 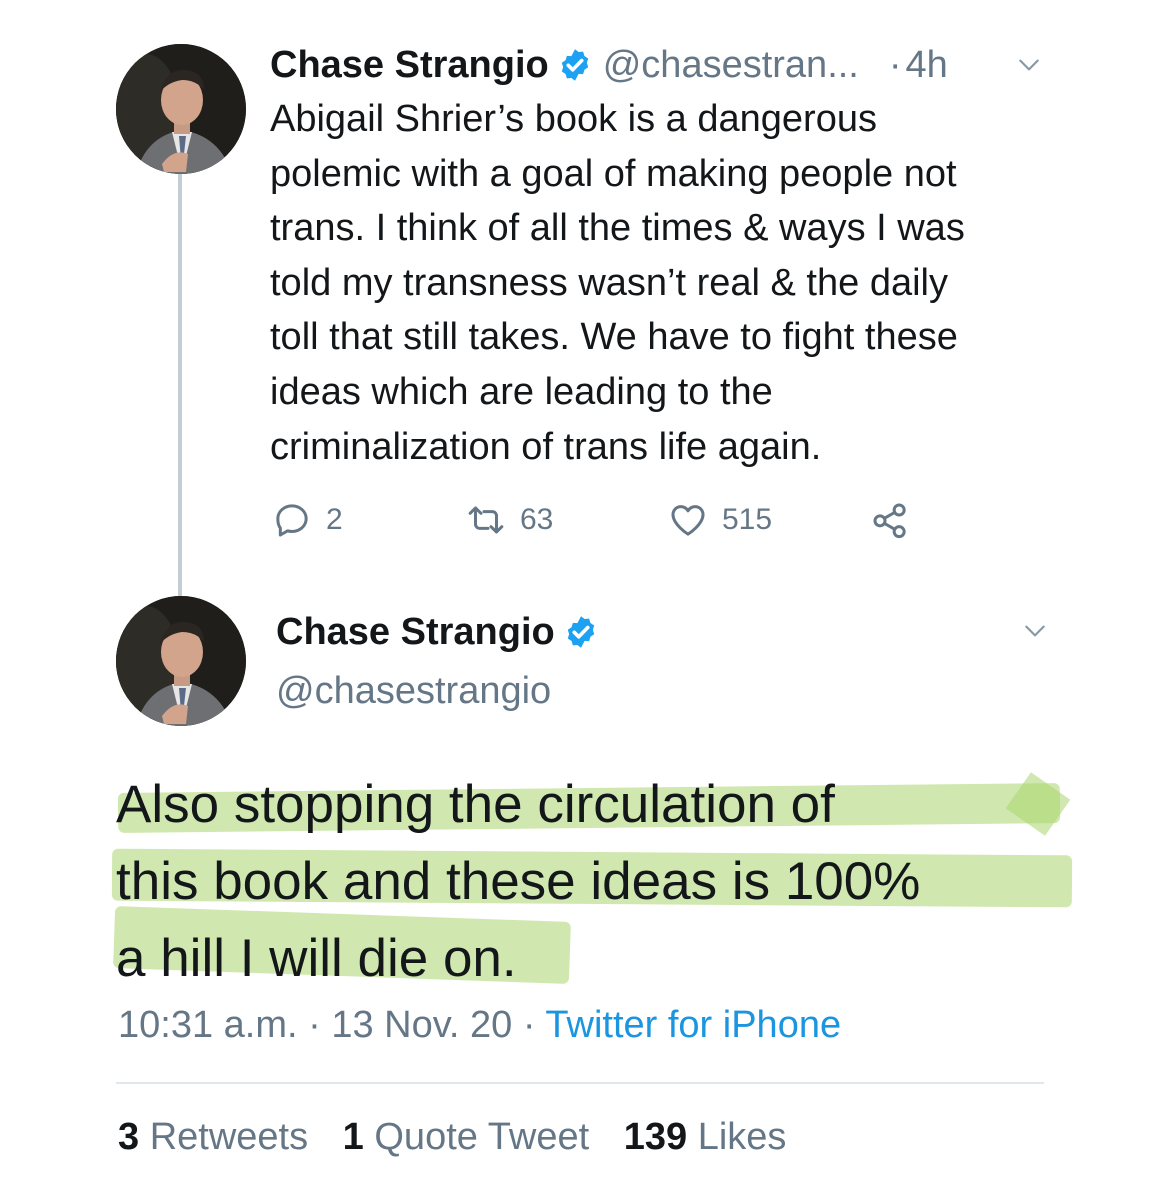 I want to click on tweet-text-line: criminalization of trans life again., so click(x=546, y=446).